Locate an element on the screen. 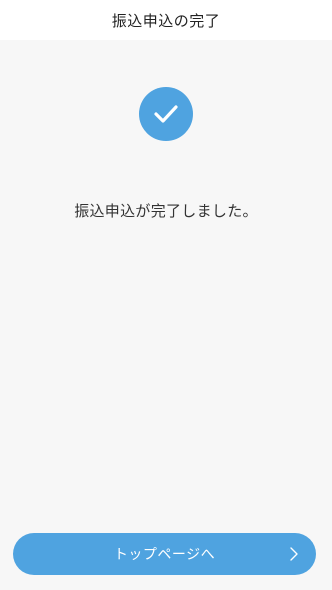  top-page-button: トップページへ is located at coordinates (164, 554).